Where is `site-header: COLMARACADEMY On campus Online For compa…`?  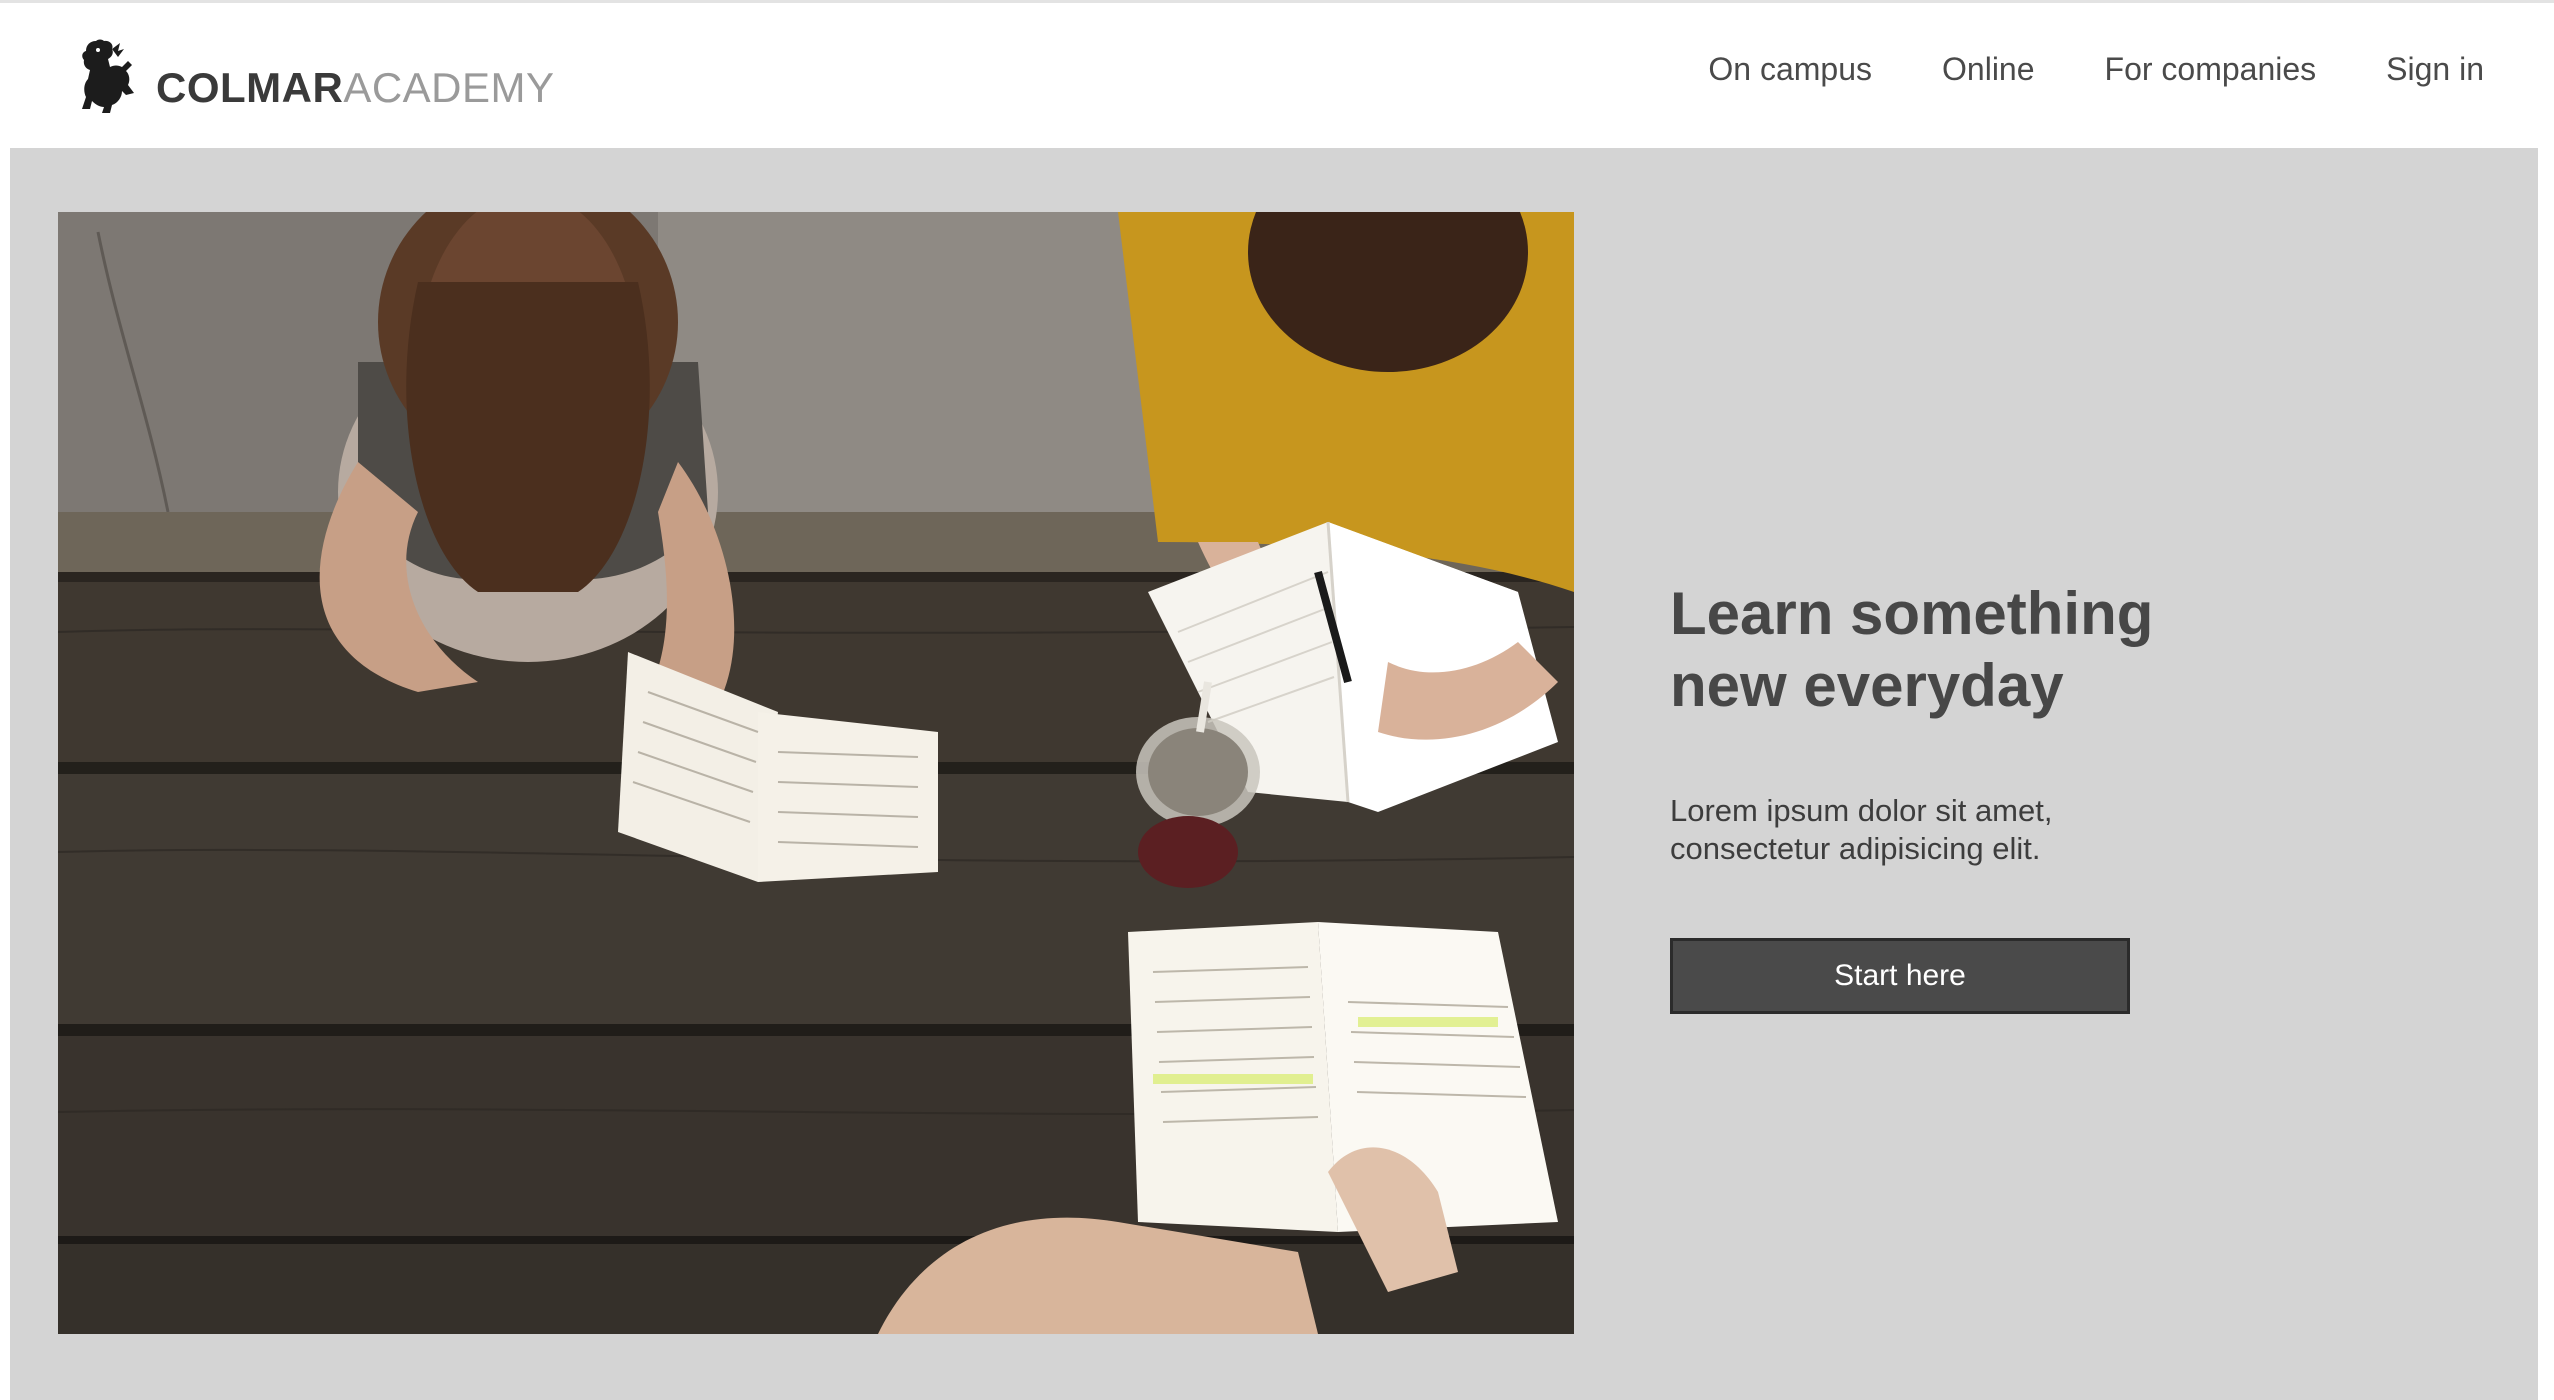
site-header: COLMARACADEMY On campus Online For compa… is located at coordinates (1277, 75).